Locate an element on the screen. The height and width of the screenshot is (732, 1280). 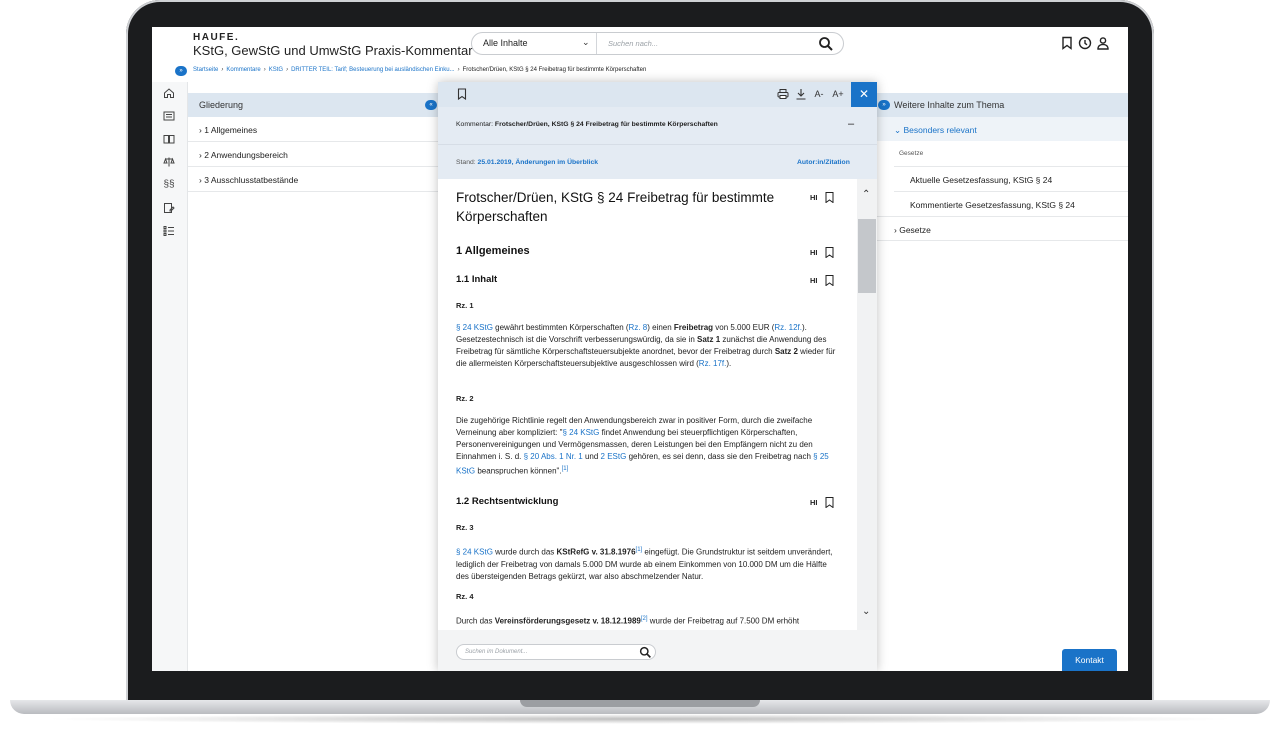
footnote-link: [1] is located at coordinates (565, 469).